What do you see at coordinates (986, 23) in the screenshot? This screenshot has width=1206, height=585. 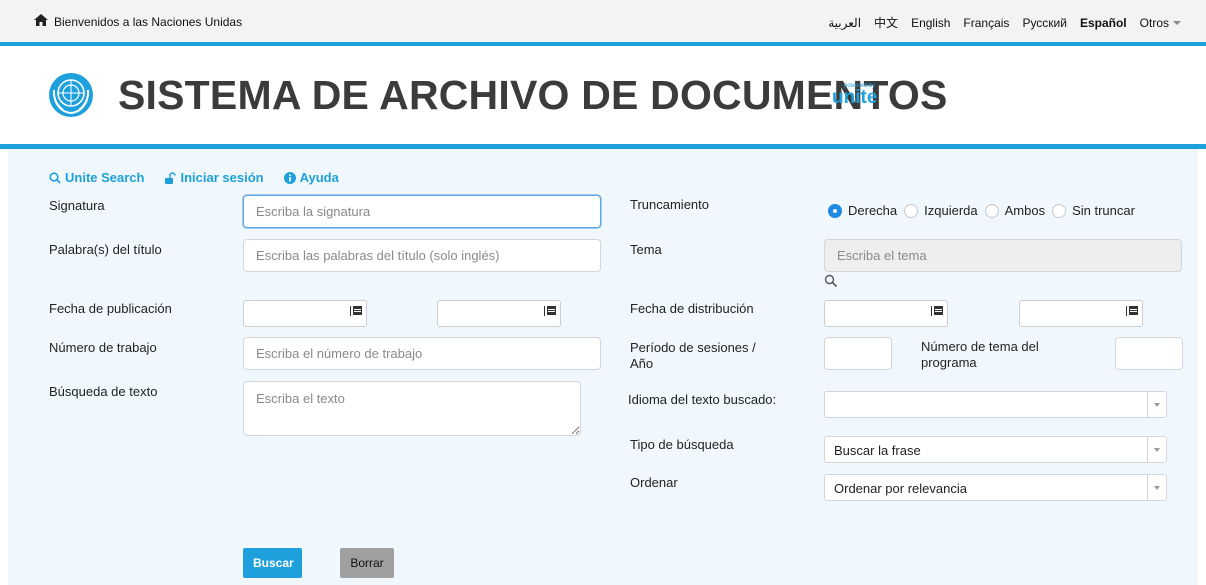 I see `language-french: Français` at bounding box center [986, 23].